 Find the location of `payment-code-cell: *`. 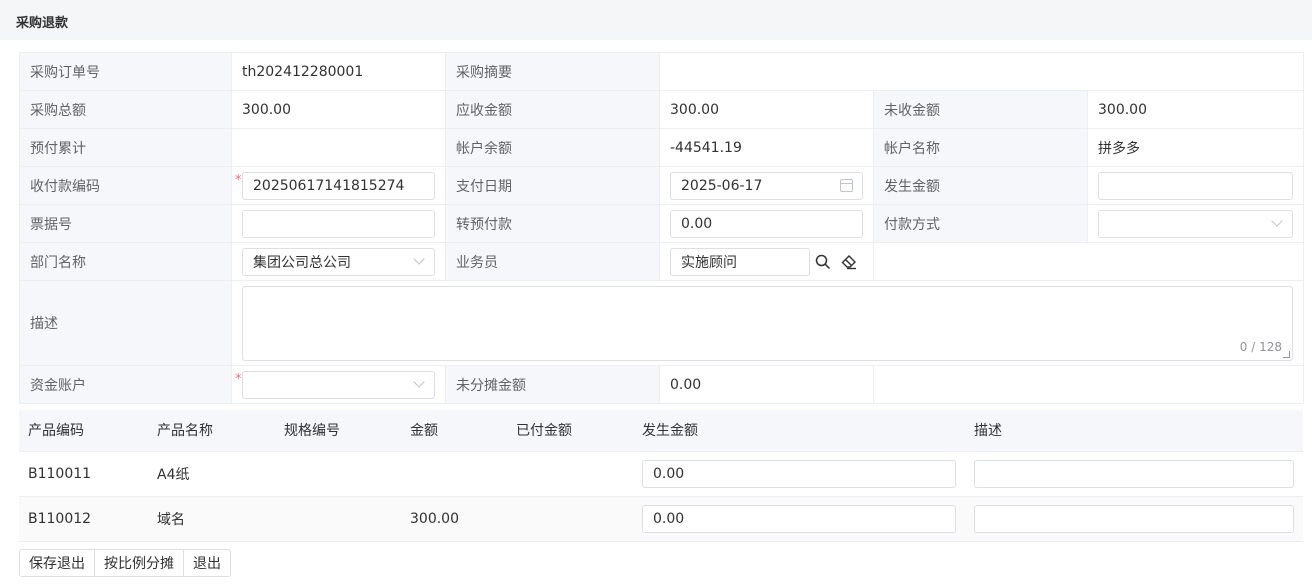

payment-code-cell: * is located at coordinates (338, 185).